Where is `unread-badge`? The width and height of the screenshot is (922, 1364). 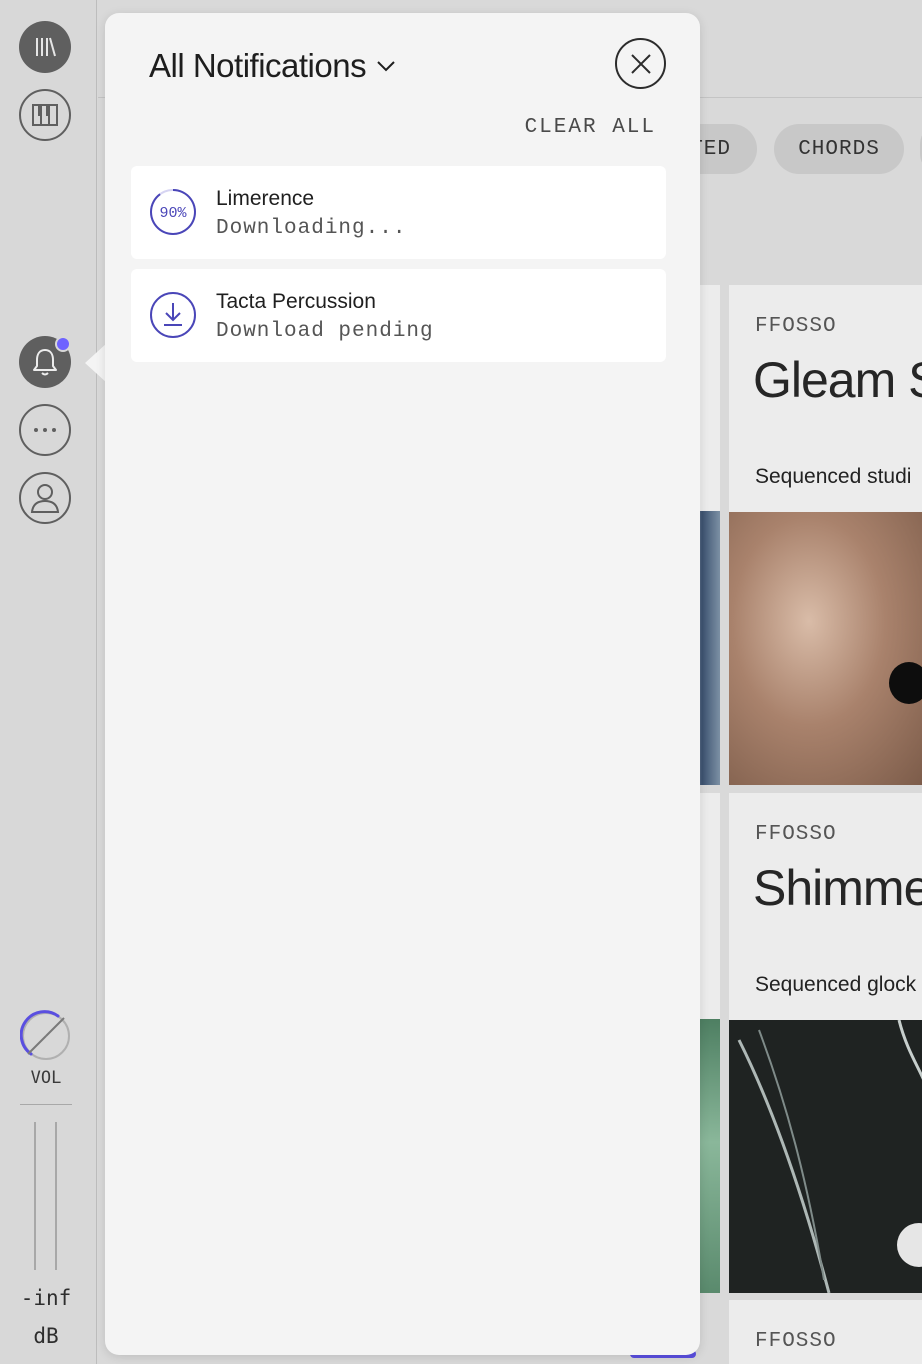
unread-badge is located at coordinates (63, 344).